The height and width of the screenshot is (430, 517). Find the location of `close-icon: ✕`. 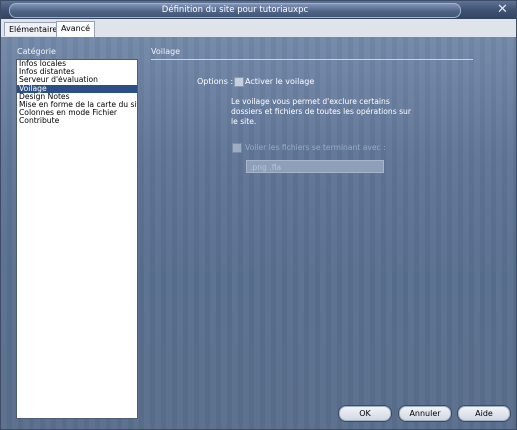

close-icon: ✕ is located at coordinates (502, 9).